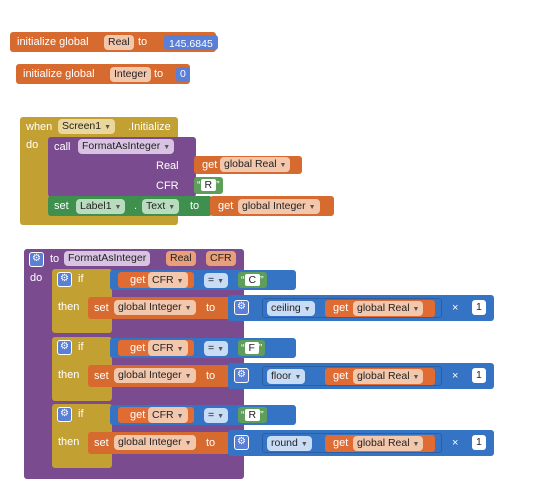  Describe the element at coordinates (130, 74) in the screenshot. I see `var-name-integer: Integer` at that location.